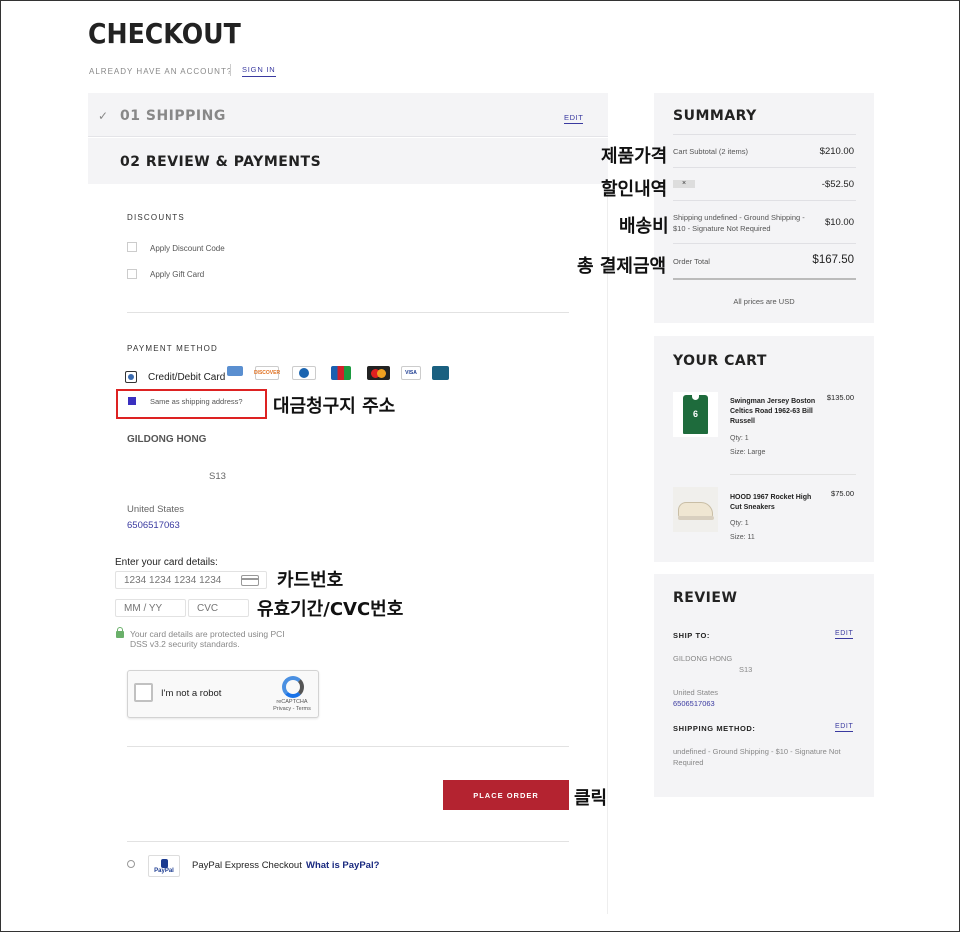 The width and height of the screenshot is (960, 932). Describe the element at coordinates (156, 509) in the screenshot. I see `billing-country: United States` at that location.